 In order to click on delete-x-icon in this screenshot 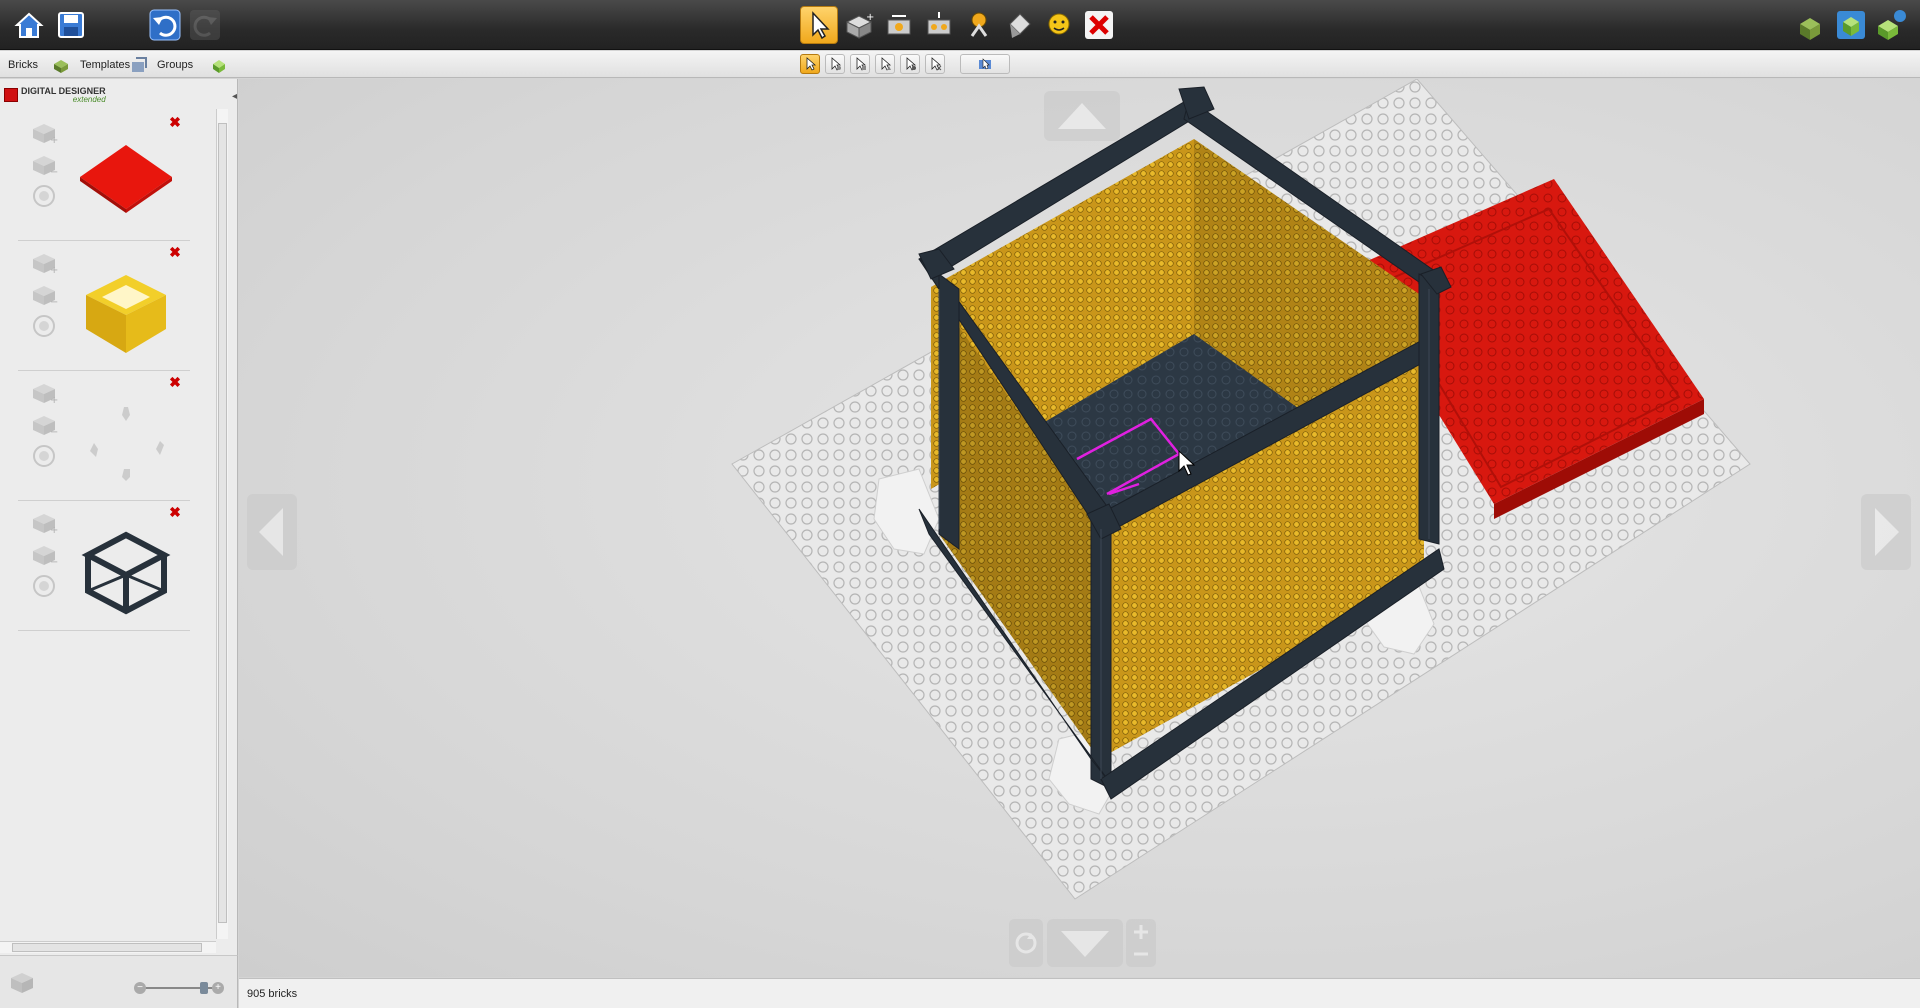, I will do `click(1099, 25)`.